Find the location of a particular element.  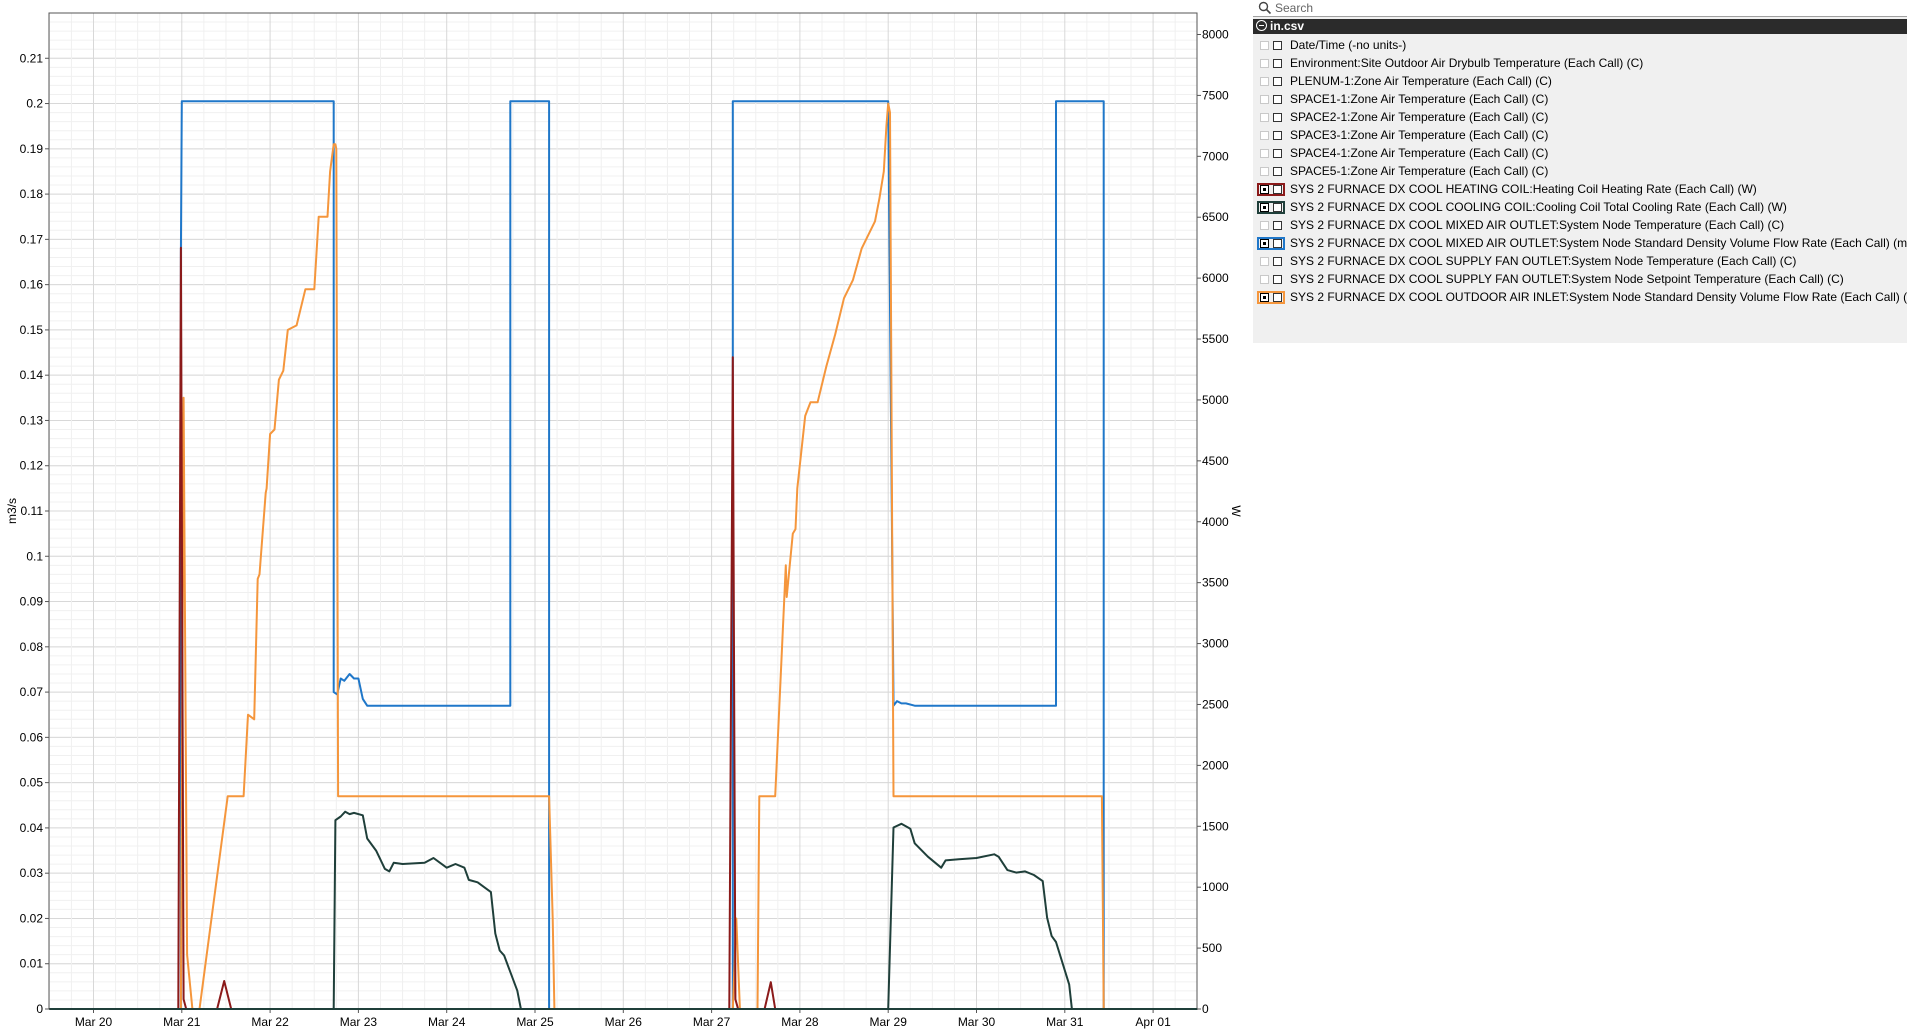

y-tick-label: 0.15 is located at coordinates (32, 330).